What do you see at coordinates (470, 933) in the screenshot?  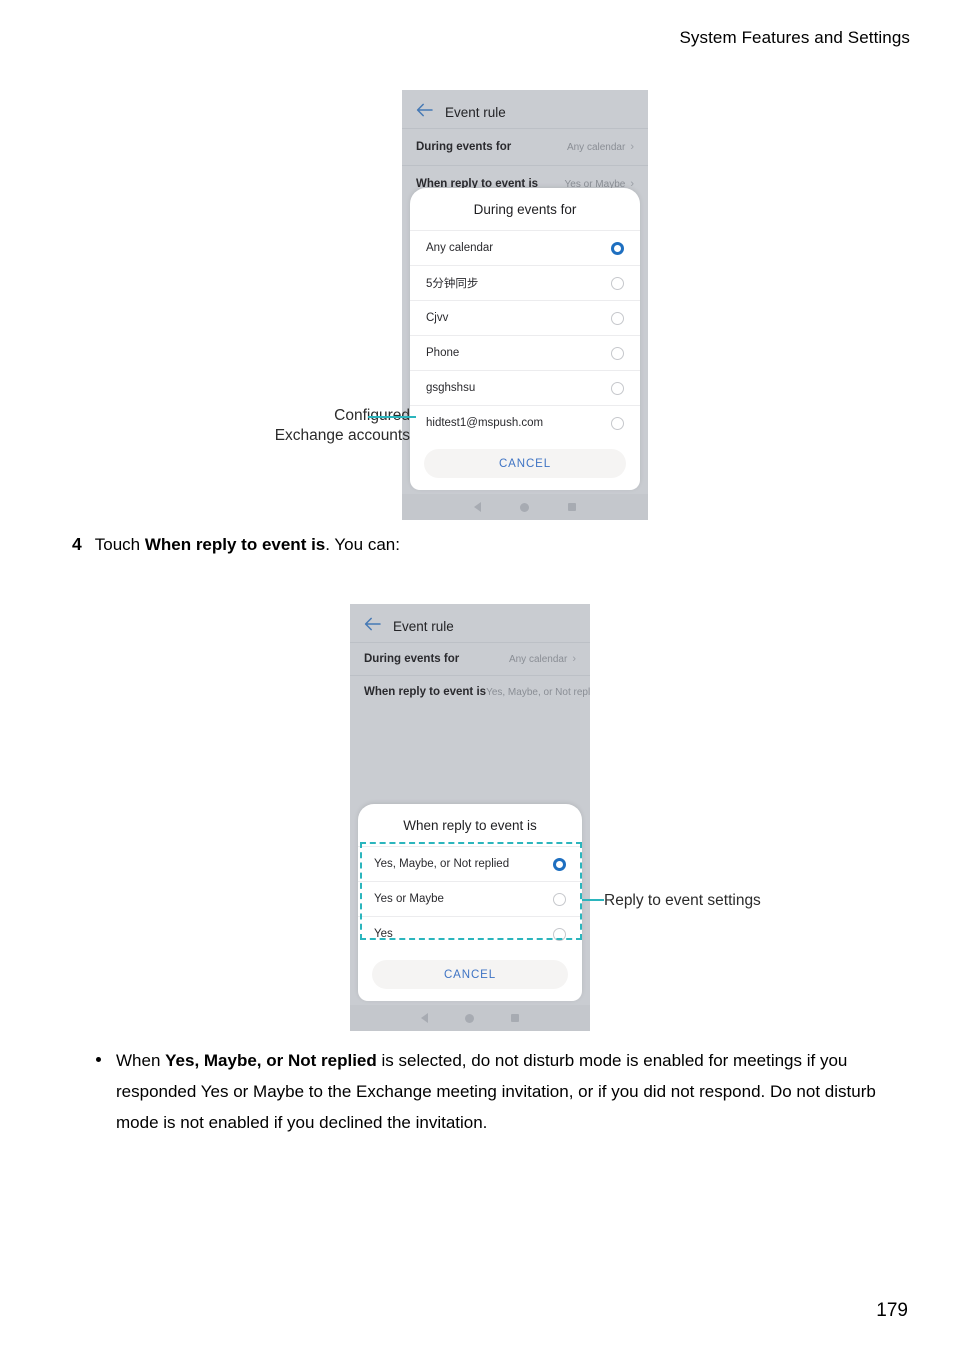 I see `option-row: Yes` at bounding box center [470, 933].